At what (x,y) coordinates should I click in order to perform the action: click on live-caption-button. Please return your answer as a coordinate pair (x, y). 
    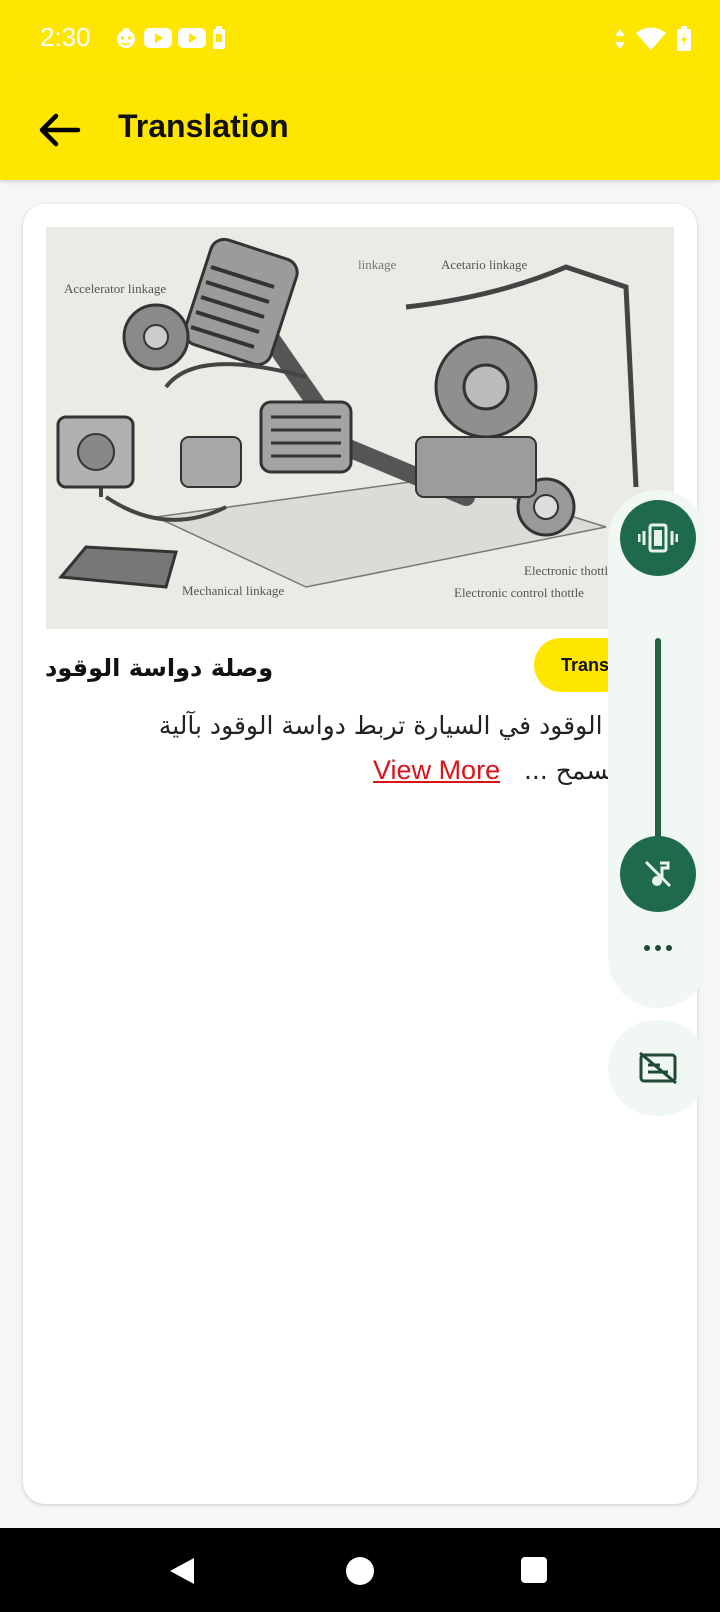
    Looking at the image, I should click on (658, 1068).